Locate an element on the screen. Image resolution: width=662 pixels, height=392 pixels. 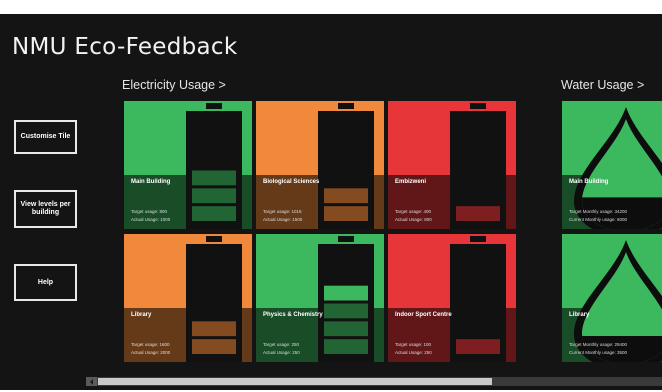
tile-actual-usage: Actual Usage: 1000 is located at coordinates (151, 219).